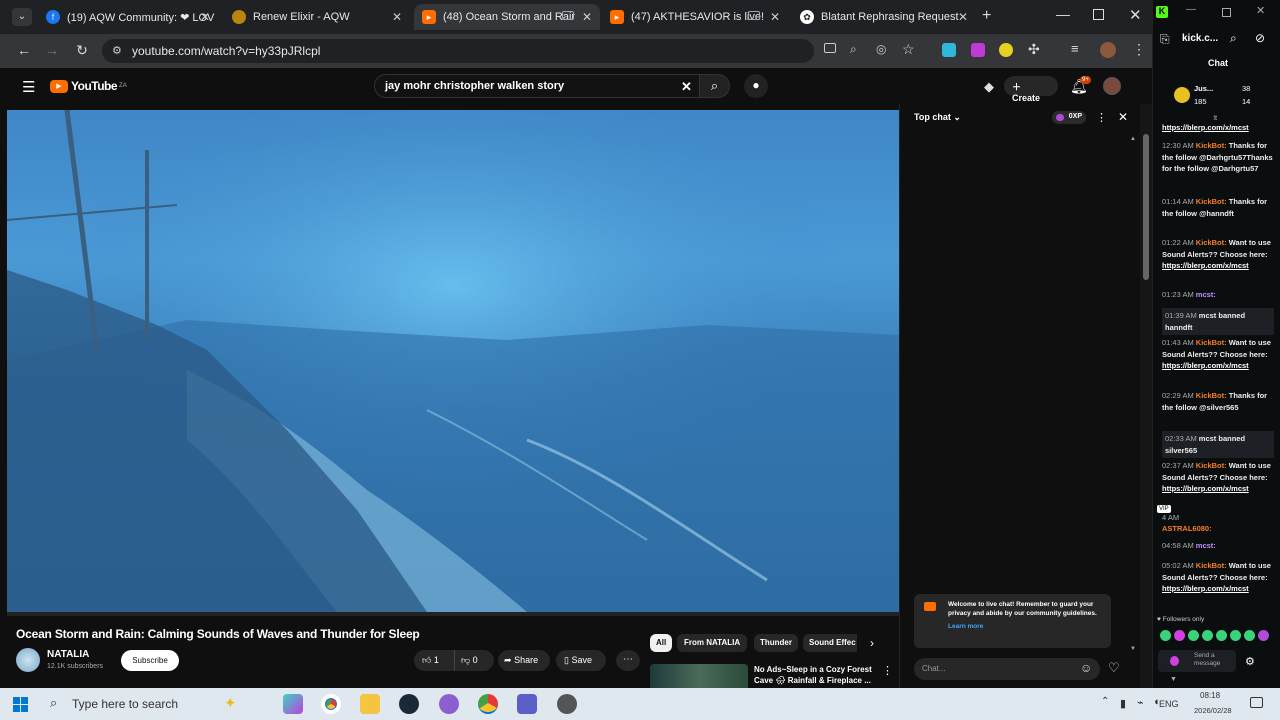  Describe the element at coordinates (628, 660) in the screenshot. I see `more-actions-button: ⋯` at that location.